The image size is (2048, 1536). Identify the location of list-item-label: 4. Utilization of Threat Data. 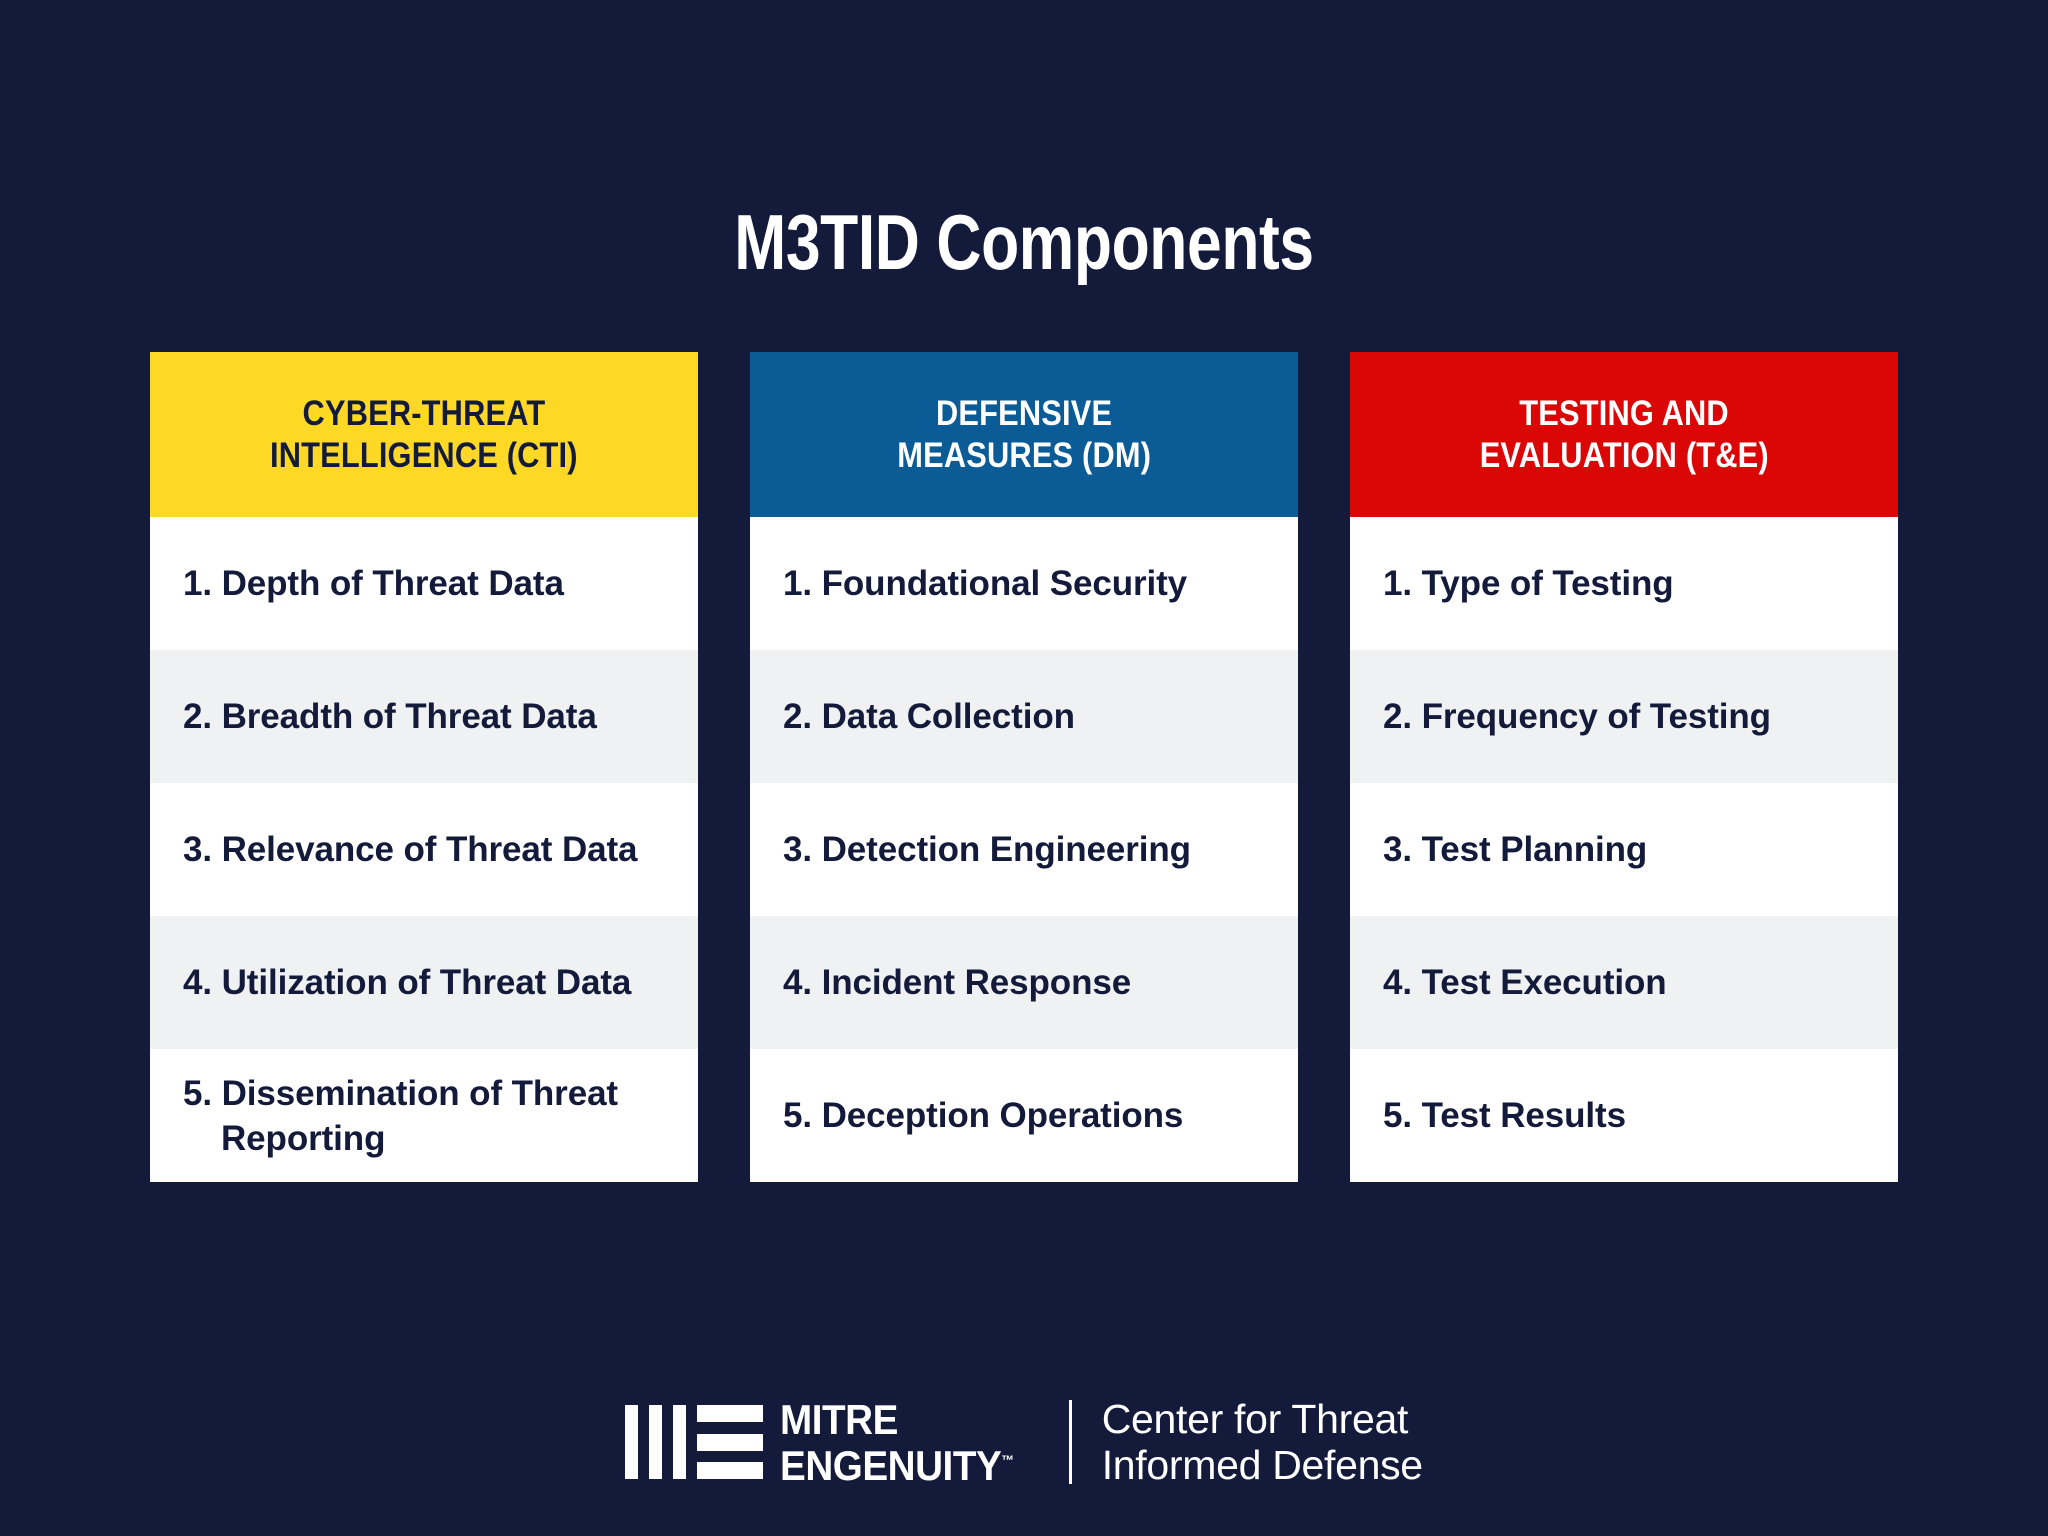
(407, 982).